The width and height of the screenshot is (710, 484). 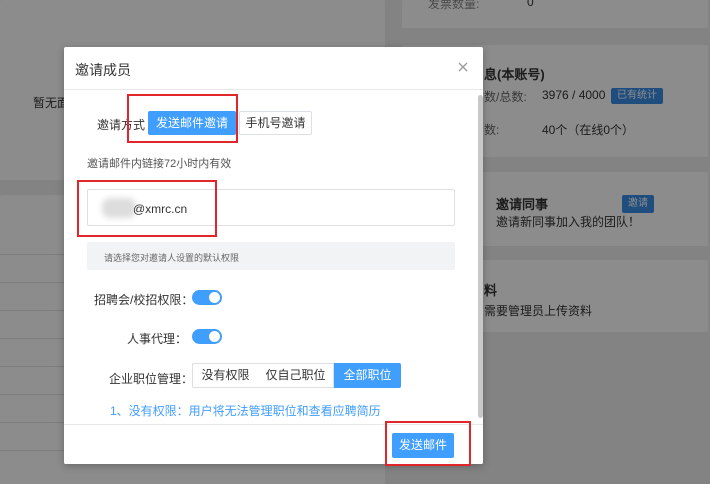 What do you see at coordinates (463, 67) in the screenshot?
I see `close-icon` at bounding box center [463, 67].